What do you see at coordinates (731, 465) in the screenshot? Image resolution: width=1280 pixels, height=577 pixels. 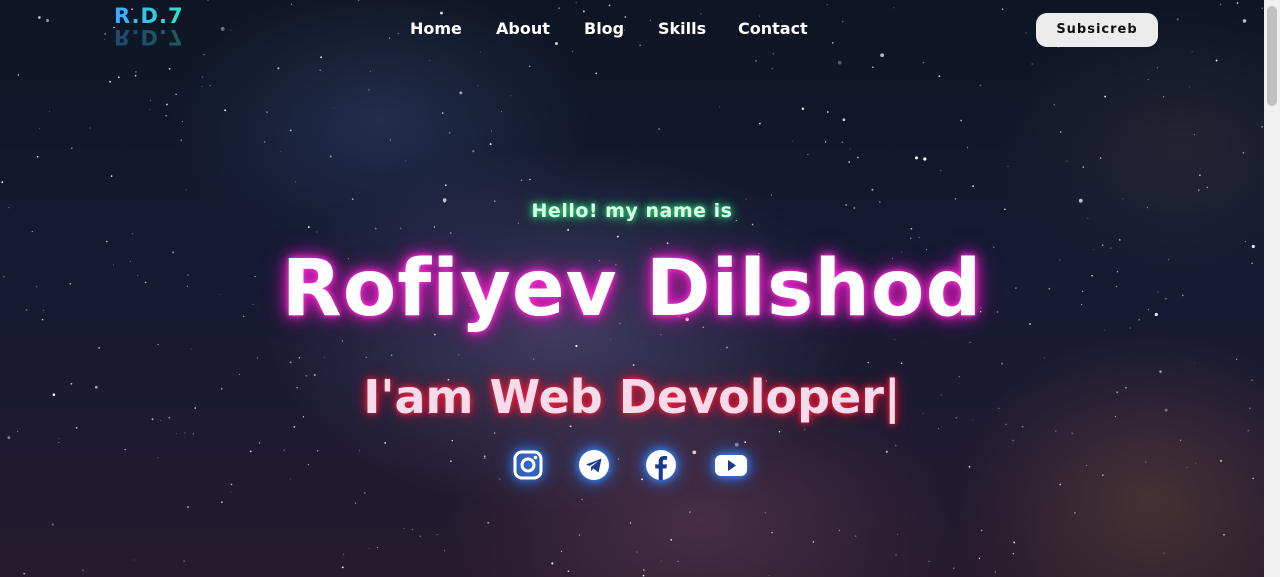 I see `youtube-icon` at bounding box center [731, 465].